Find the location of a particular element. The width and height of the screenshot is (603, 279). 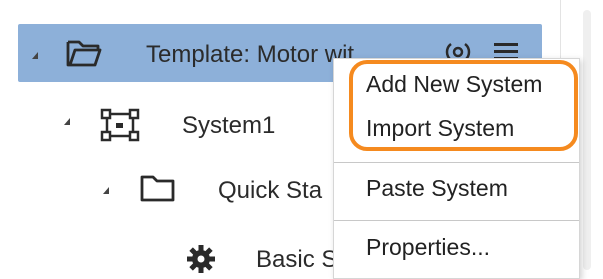

system-icon is located at coordinates (120, 127).